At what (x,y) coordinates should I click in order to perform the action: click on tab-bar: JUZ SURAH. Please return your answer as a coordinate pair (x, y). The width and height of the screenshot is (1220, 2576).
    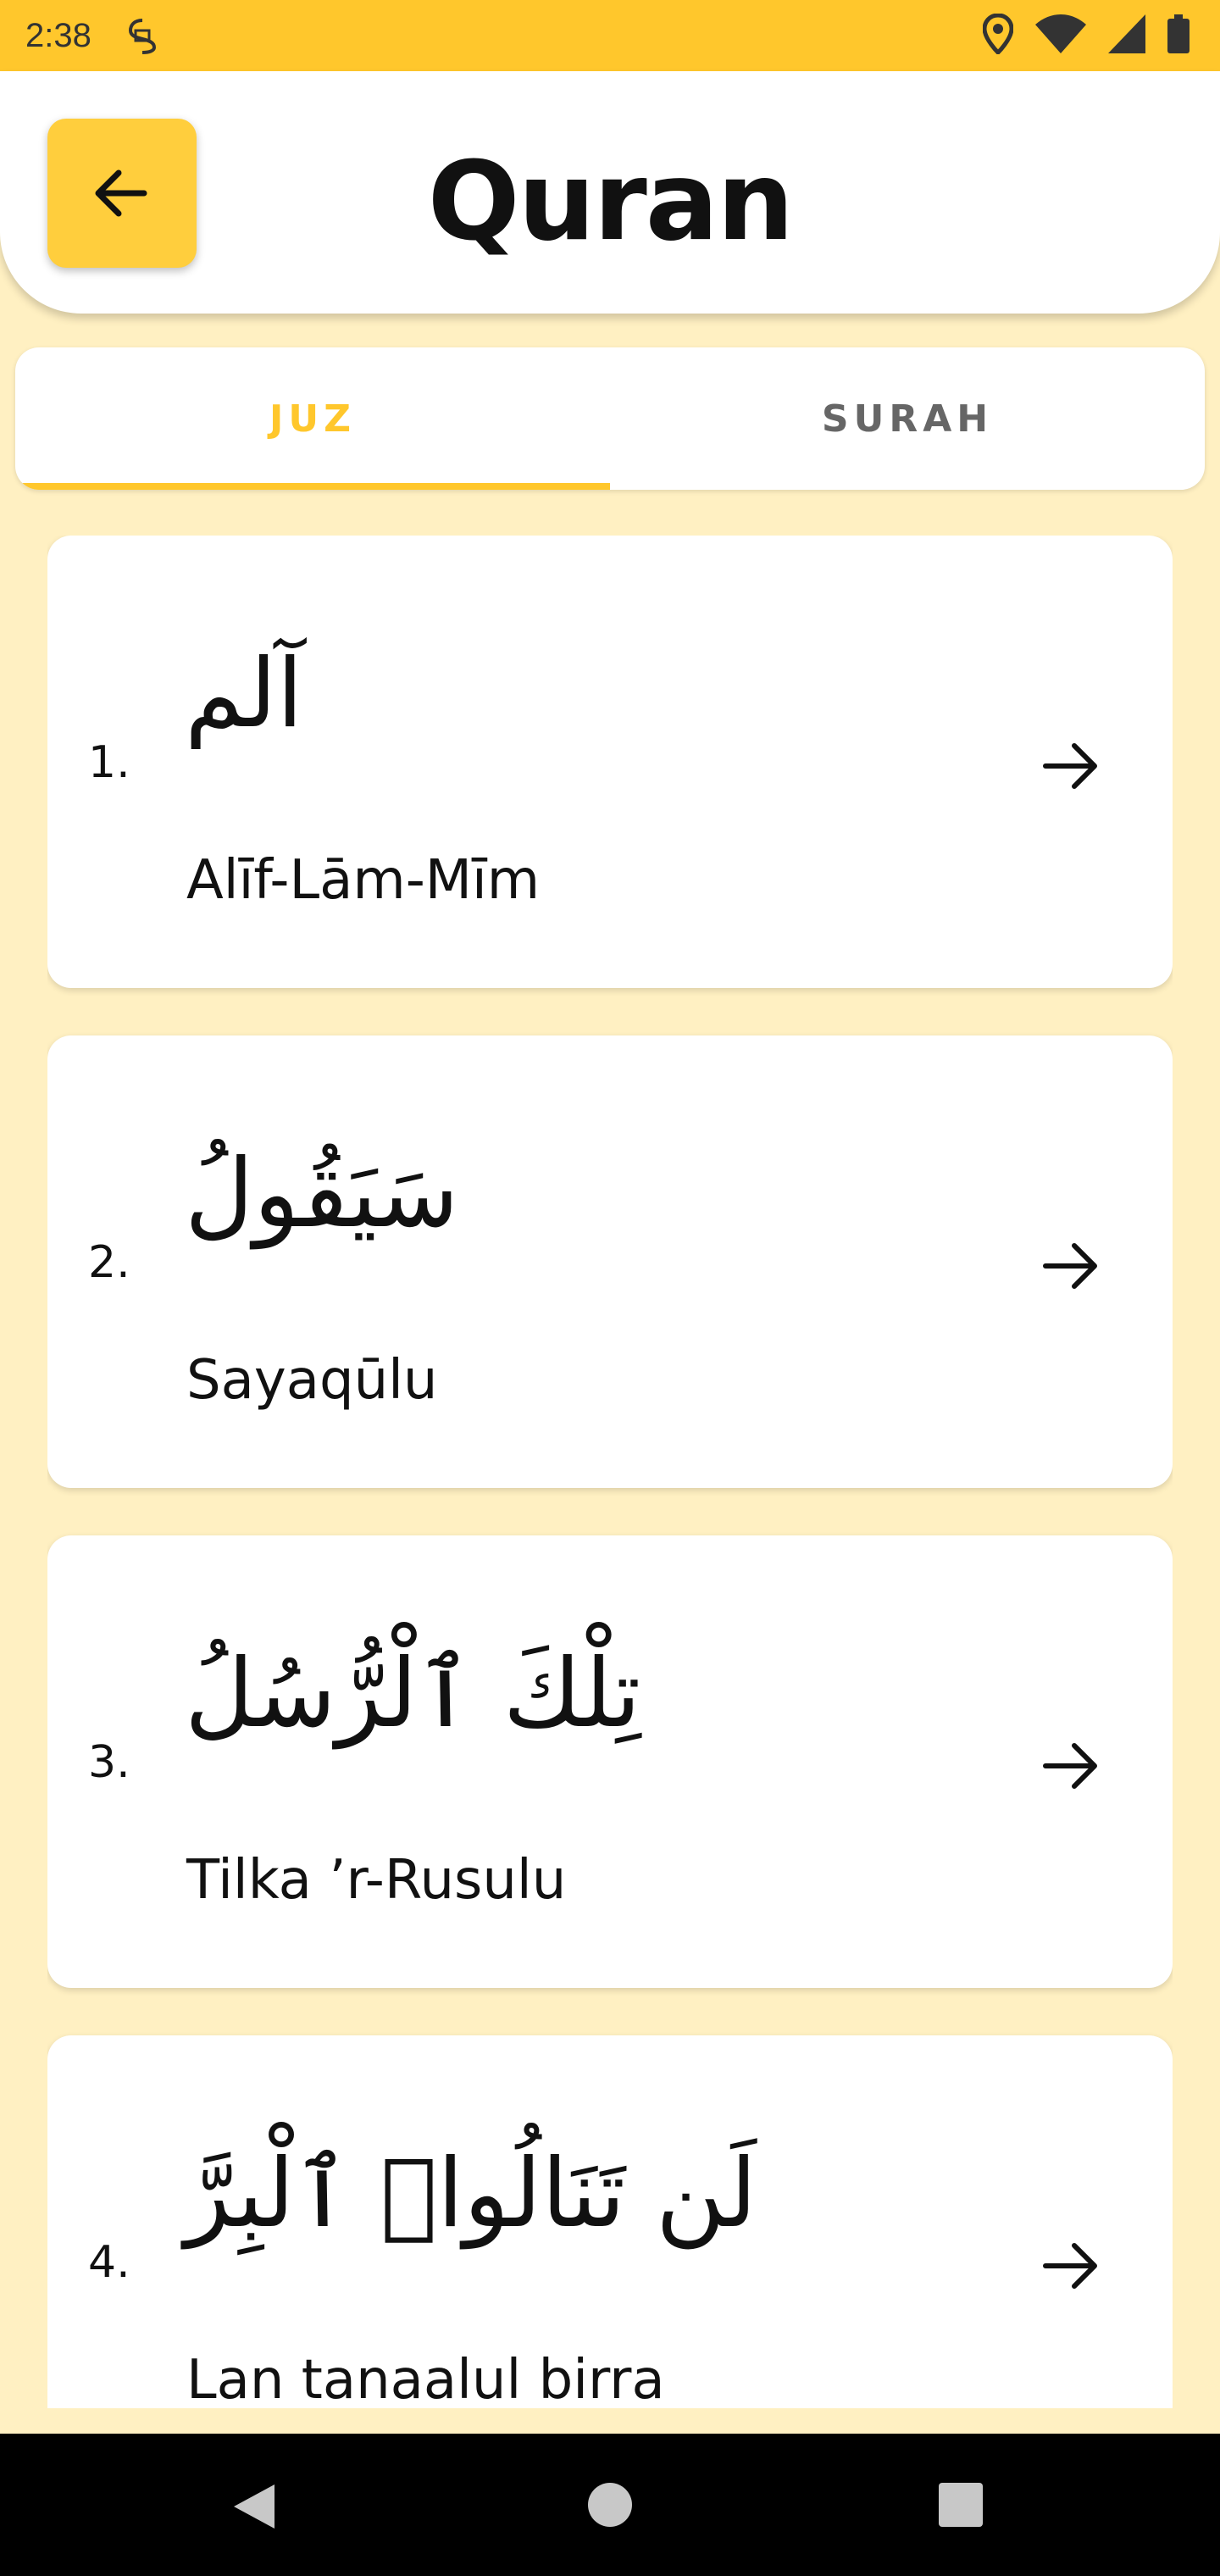
    Looking at the image, I should click on (610, 418).